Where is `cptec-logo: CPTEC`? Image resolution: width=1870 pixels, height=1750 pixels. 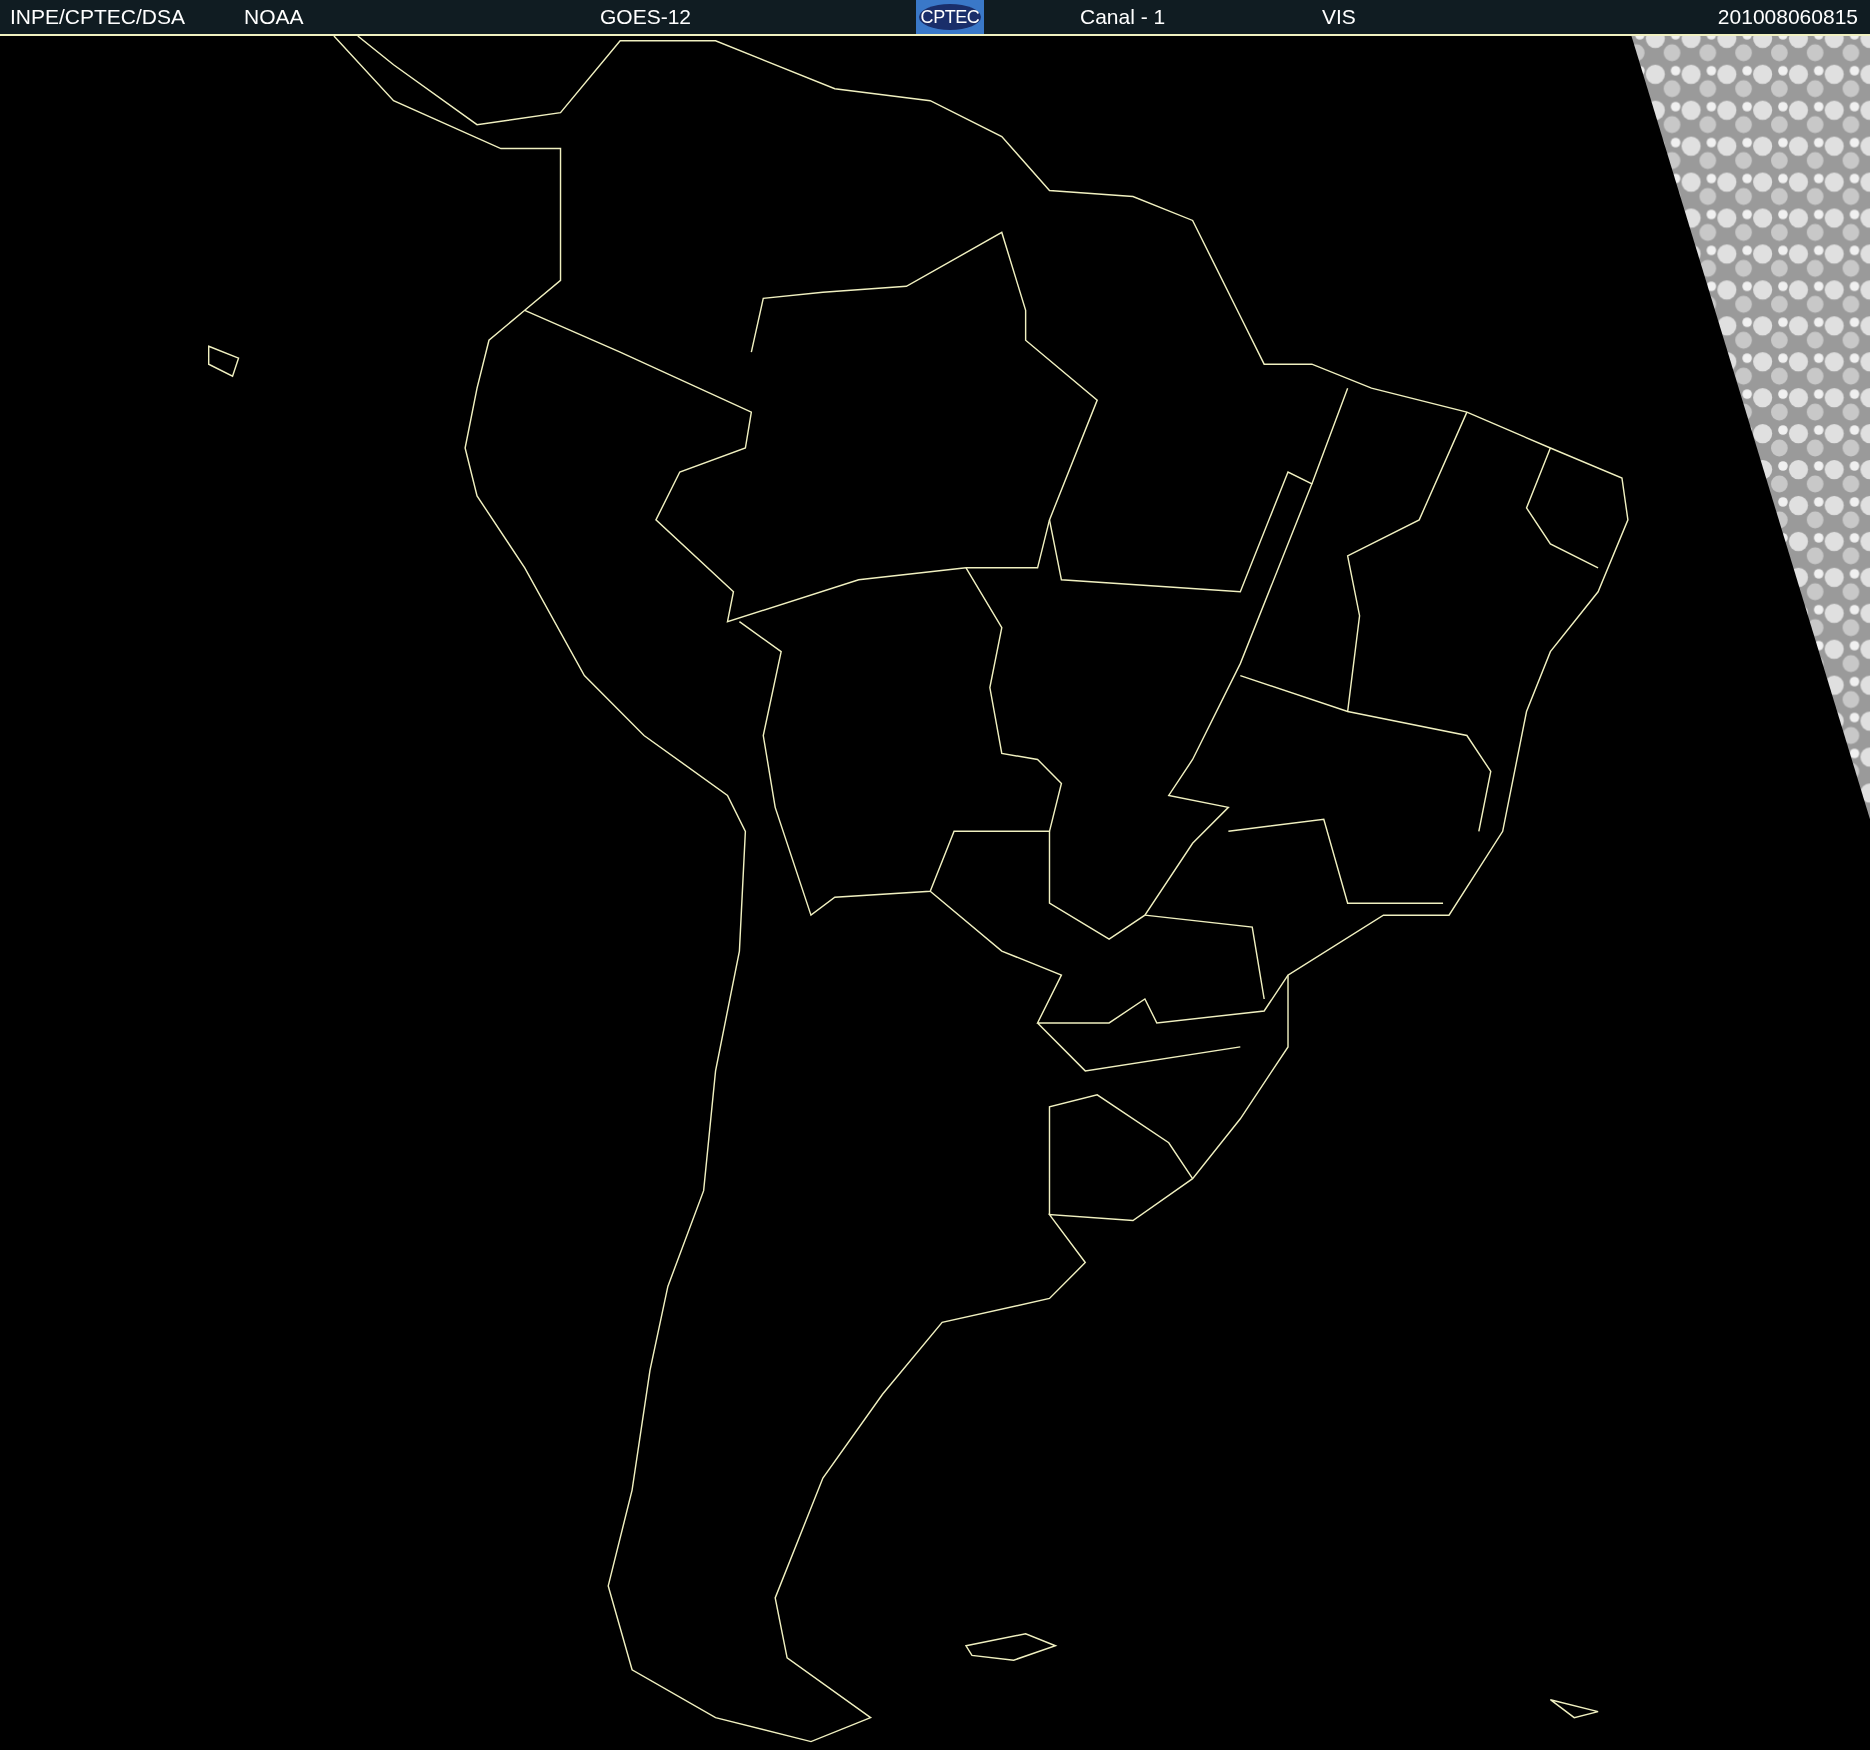
cptec-logo: CPTEC is located at coordinates (950, 17).